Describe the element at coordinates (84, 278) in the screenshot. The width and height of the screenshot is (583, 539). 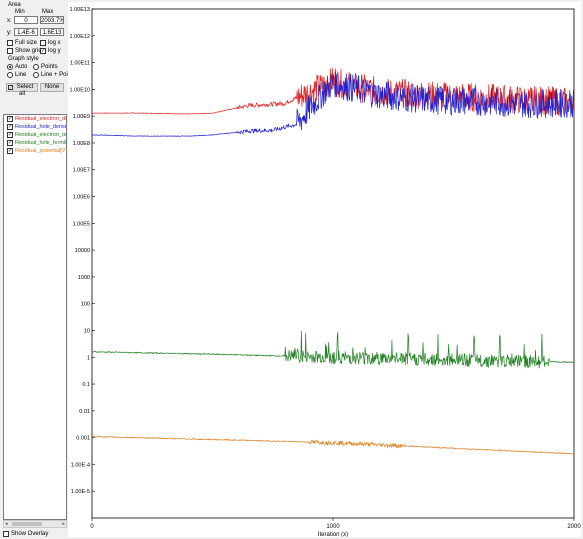
I see `y-tick-label: 1000` at that location.